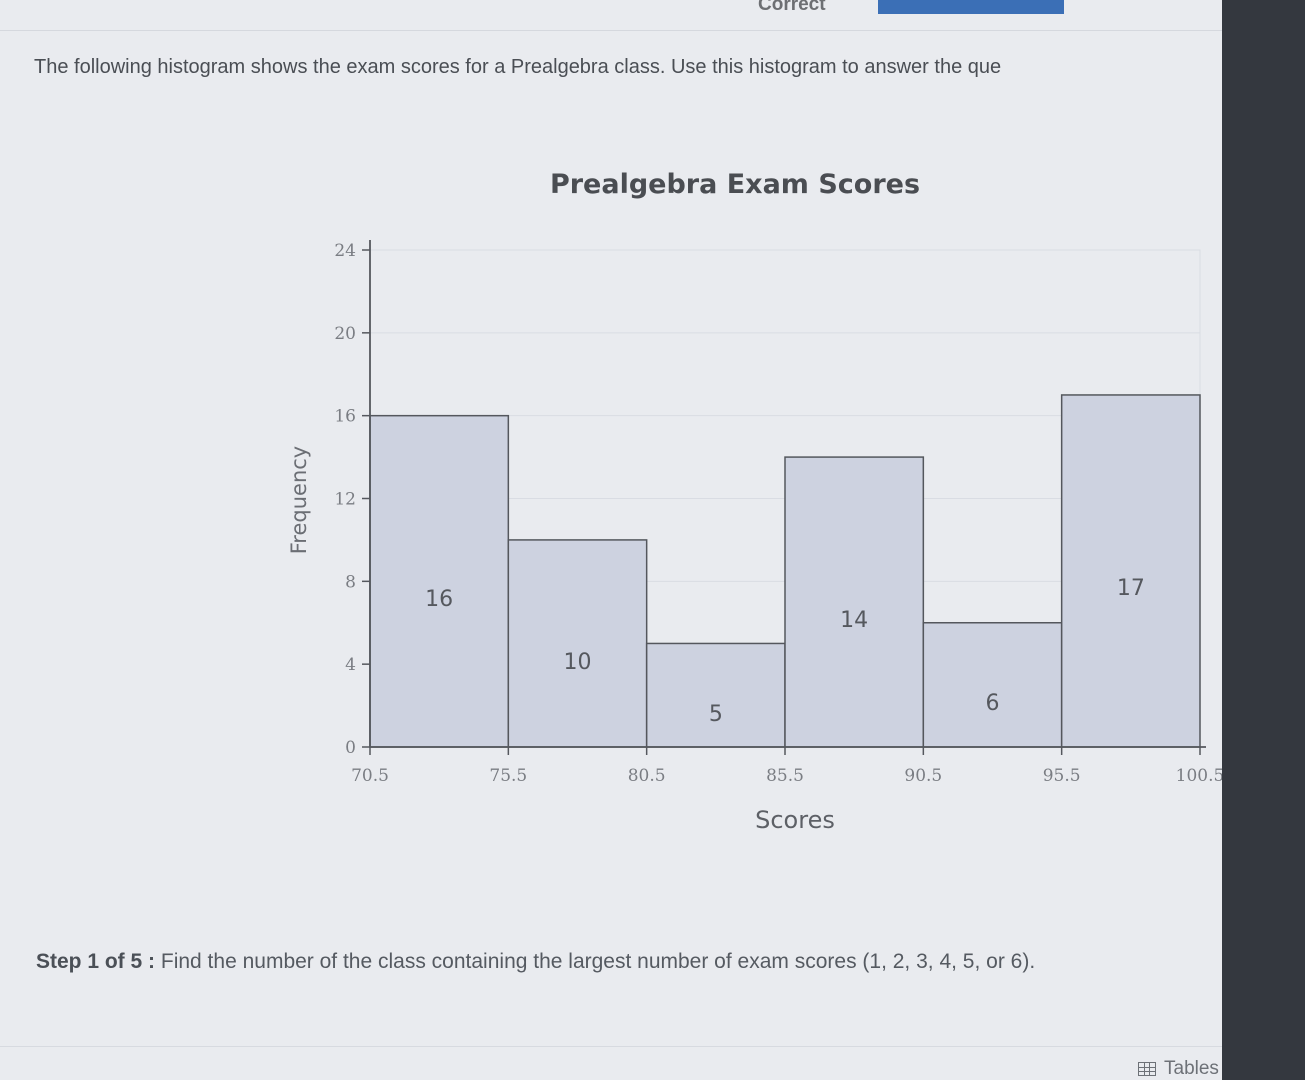 The height and width of the screenshot is (1080, 1305). I want to click on y-tick-label: 4, so click(350, 665).